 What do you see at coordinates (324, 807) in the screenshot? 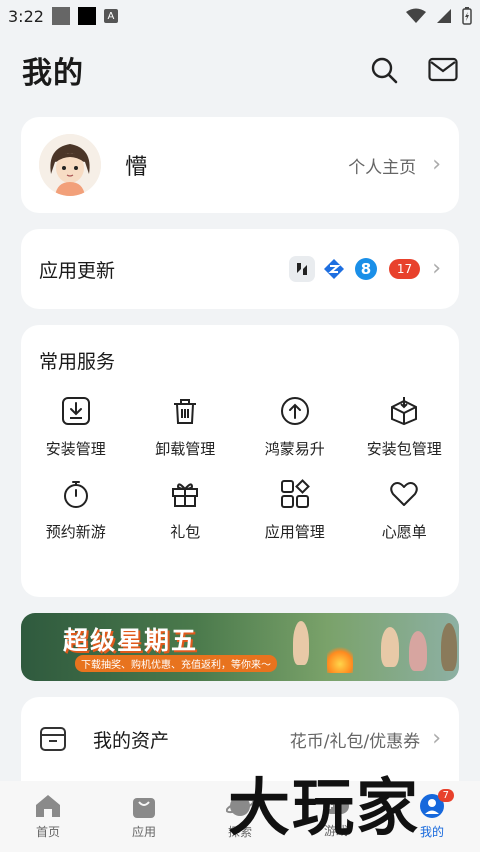
I see `watermark: 大玩家` at bounding box center [324, 807].